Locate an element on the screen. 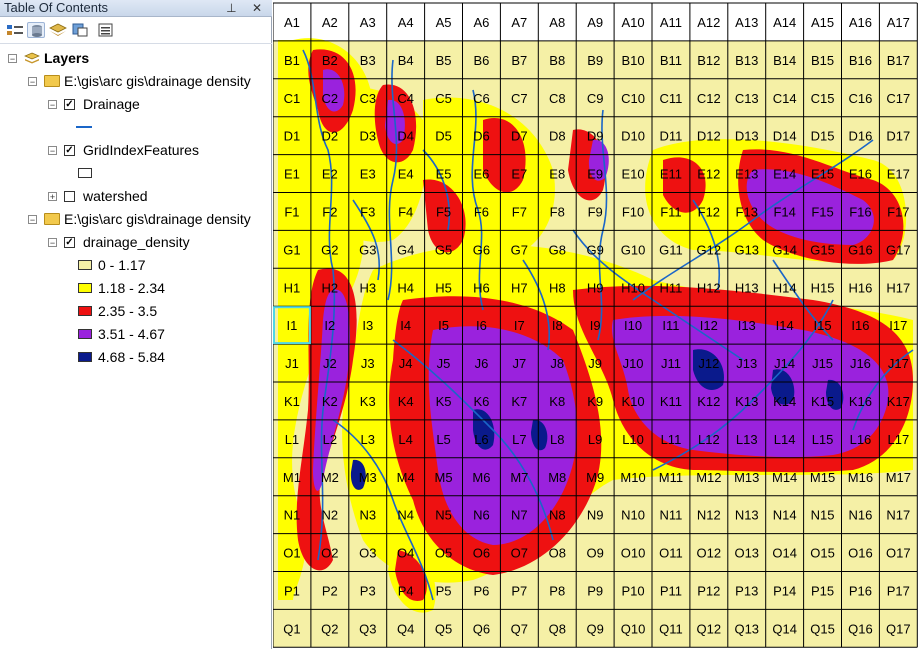 The width and height of the screenshot is (918, 649). grid-cell-label: L7 is located at coordinates (519, 439).